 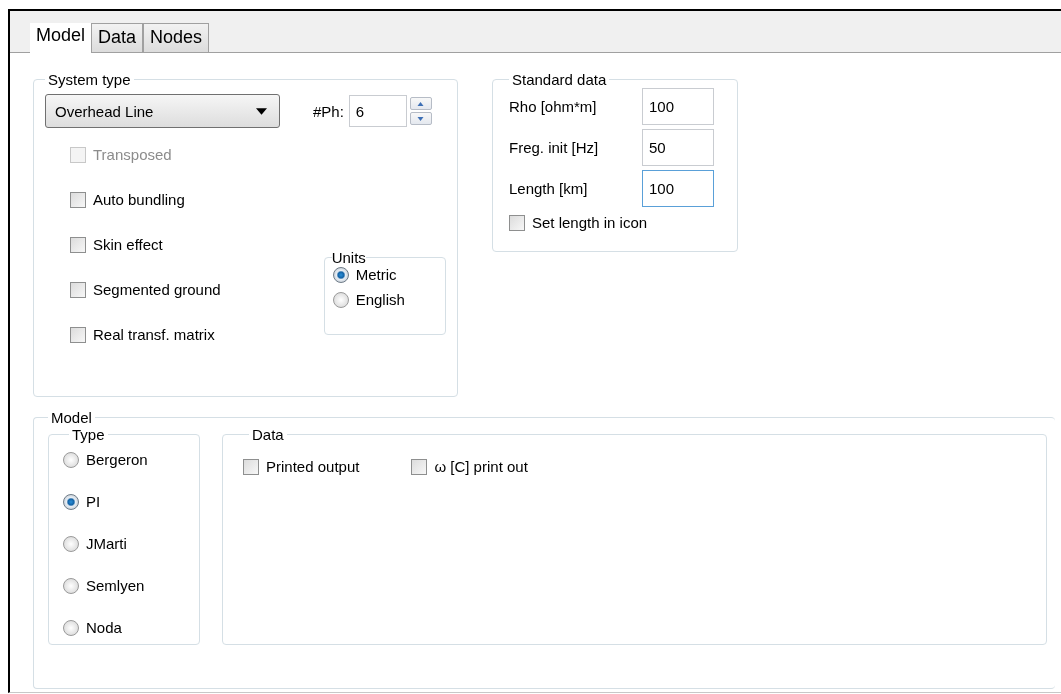 I want to click on radio-label: PI, so click(x=93, y=501).